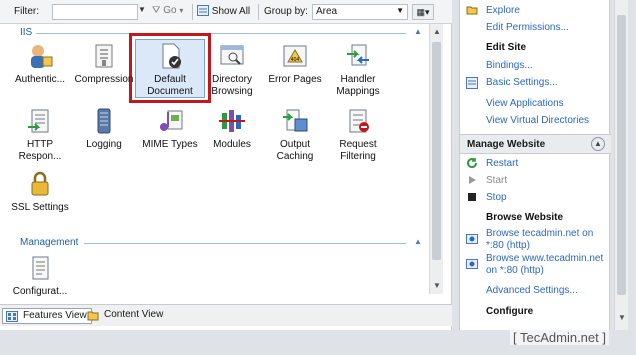 This screenshot has height=355, width=636. Describe the element at coordinates (134, 314) in the screenshot. I see `tab-label: Content View` at that location.